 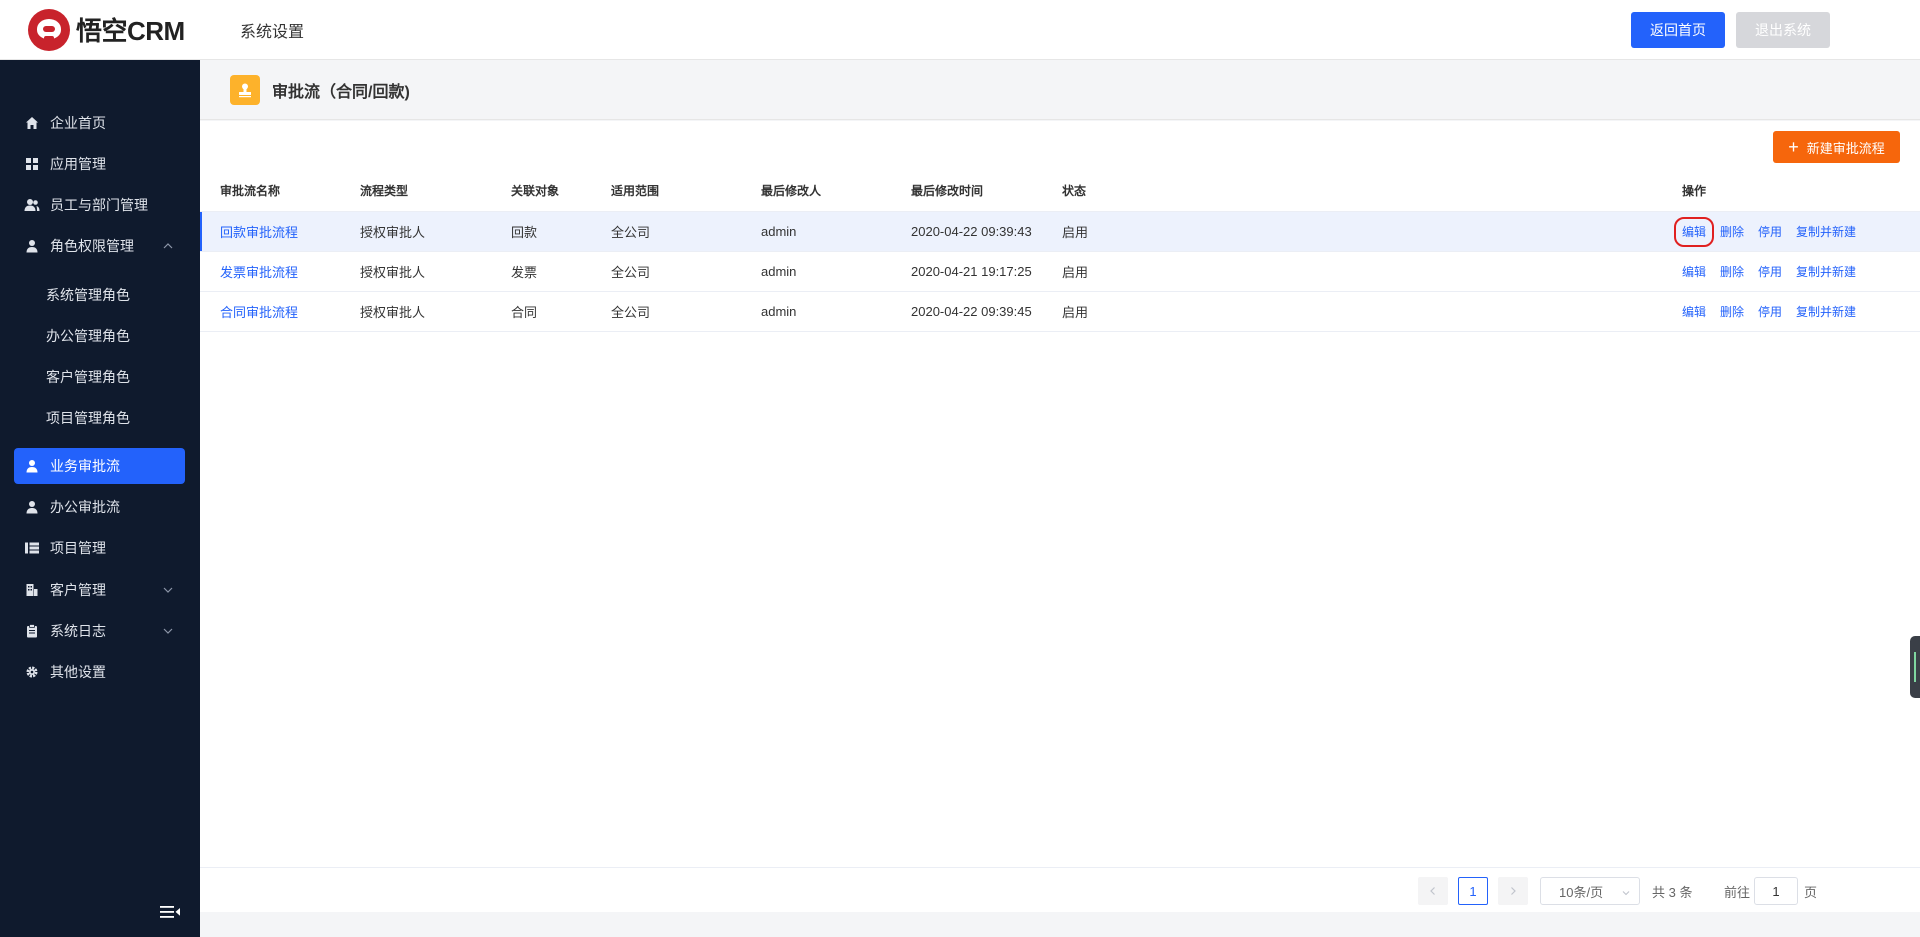 What do you see at coordinates (1678, 30) in the screenshot?
I see `home-button: 返回首页` at bounding box center [1678, 30].